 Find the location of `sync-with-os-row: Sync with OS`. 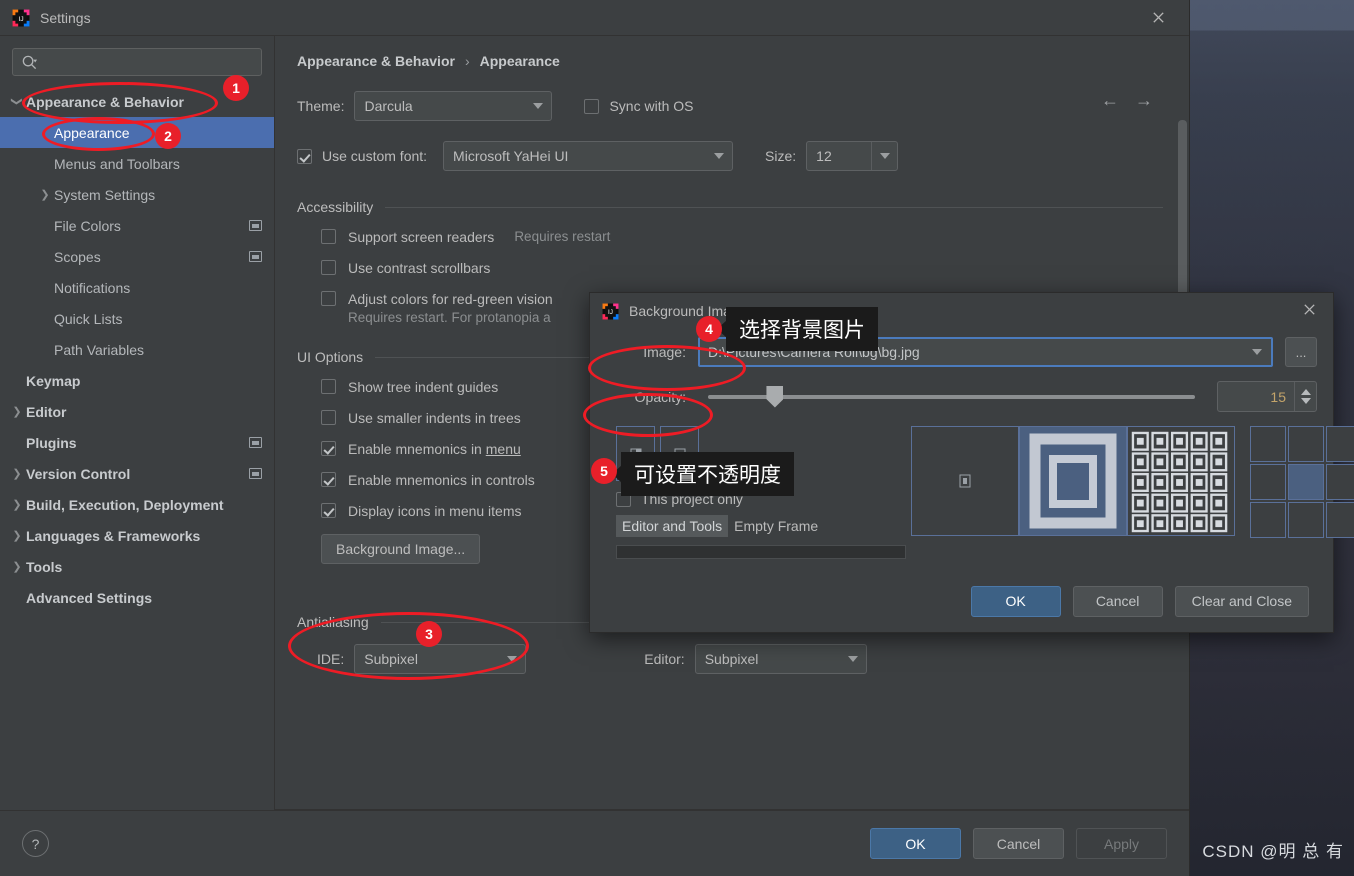

sync-with-os-row: Sync with OS is located at coordinates (639, 106).